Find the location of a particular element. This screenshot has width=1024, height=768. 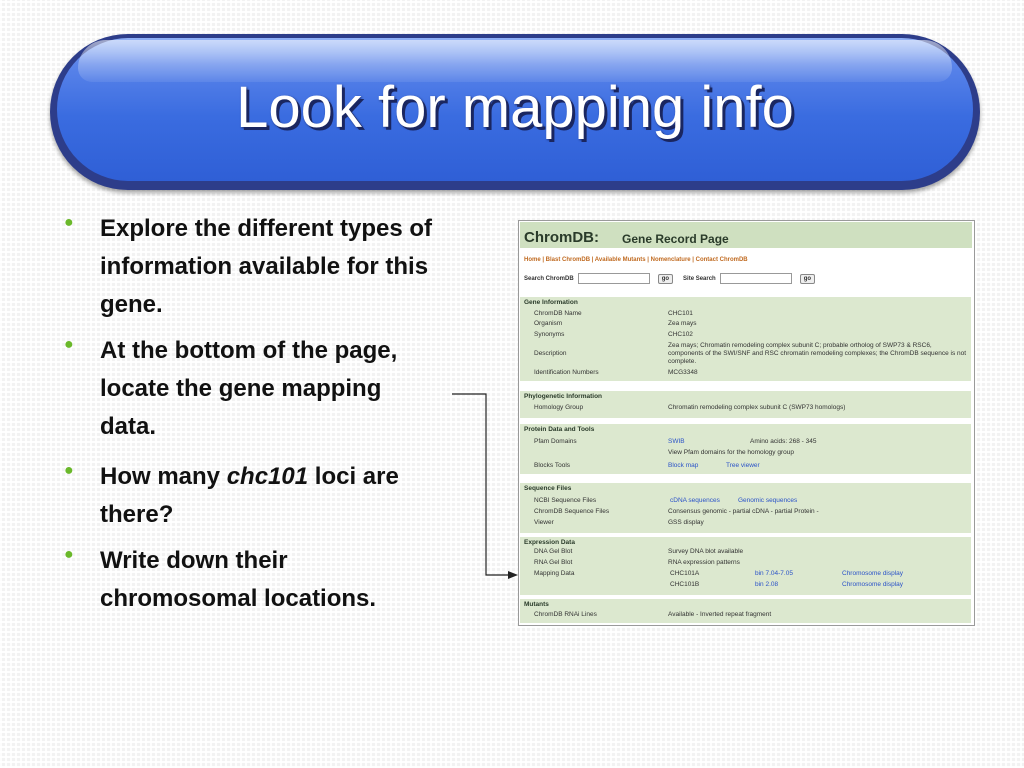

chromdb-page-title: Gene Record Page is located at coordinates (675, 239).